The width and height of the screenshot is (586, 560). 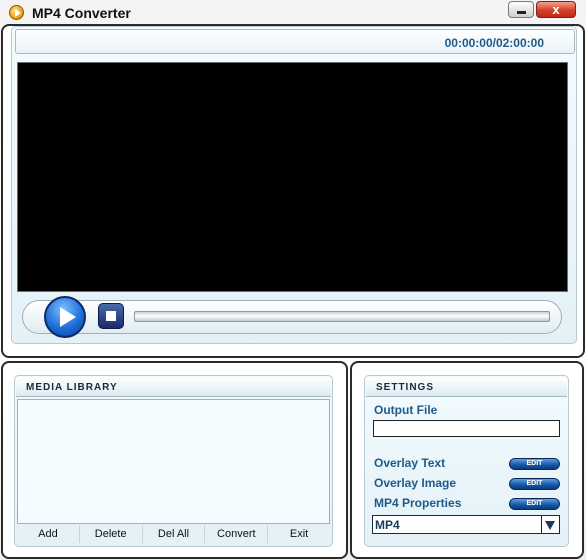 I want to click on seek-slider, so click(x=342, y=316).